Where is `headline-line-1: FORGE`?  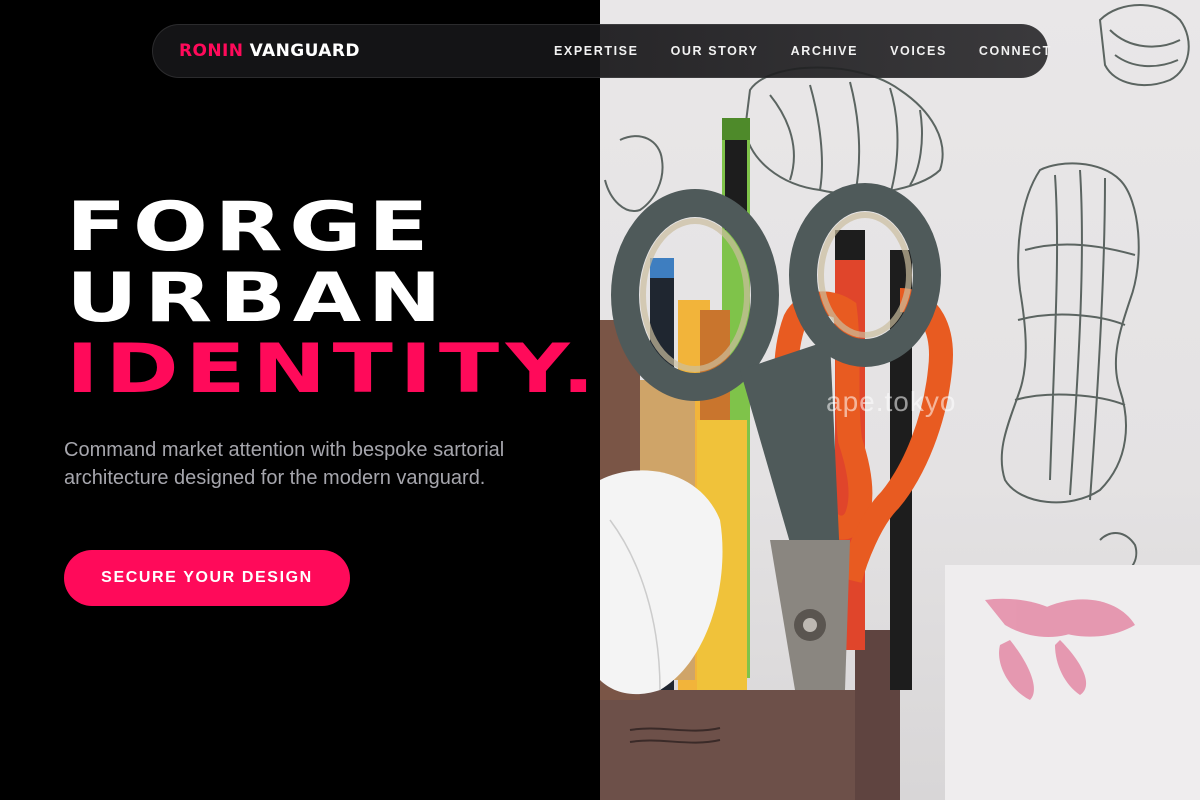 headline-line-1: FORGE is located at coordinates (251, 227).